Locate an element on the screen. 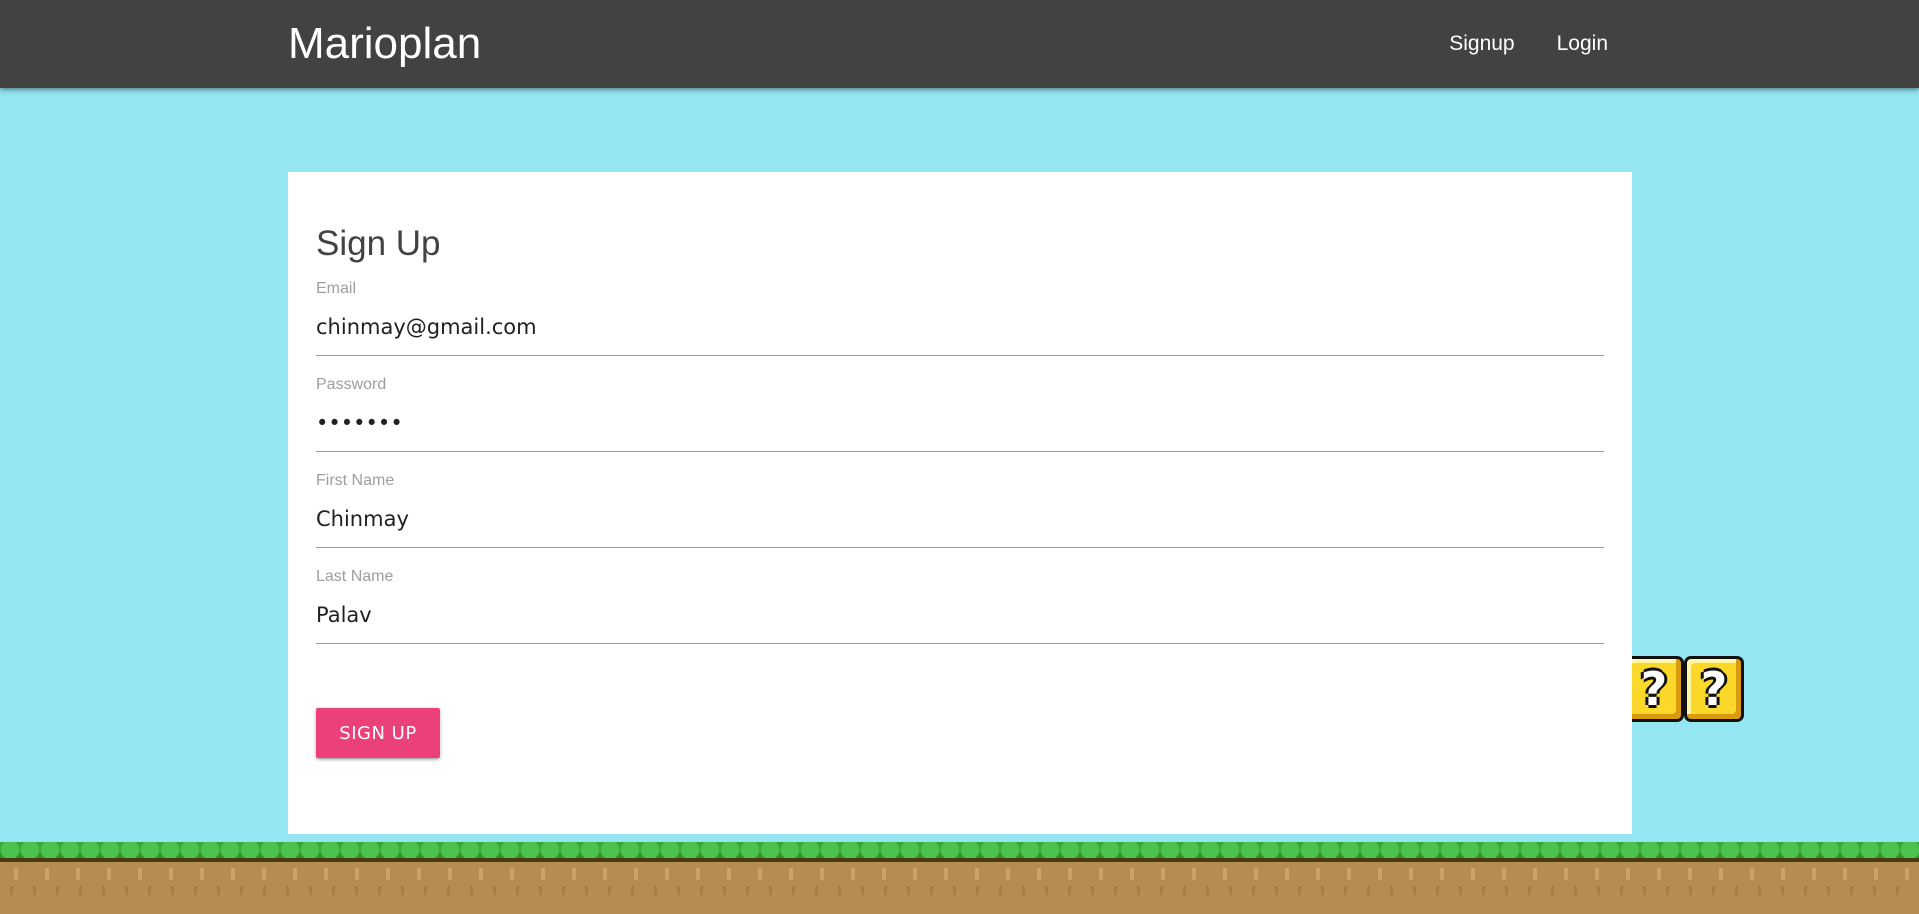 Image resolution: width=1919 pixels, height=914 pixels. navbar: Marioplan Signup Login is located at coordinates (959, 44).